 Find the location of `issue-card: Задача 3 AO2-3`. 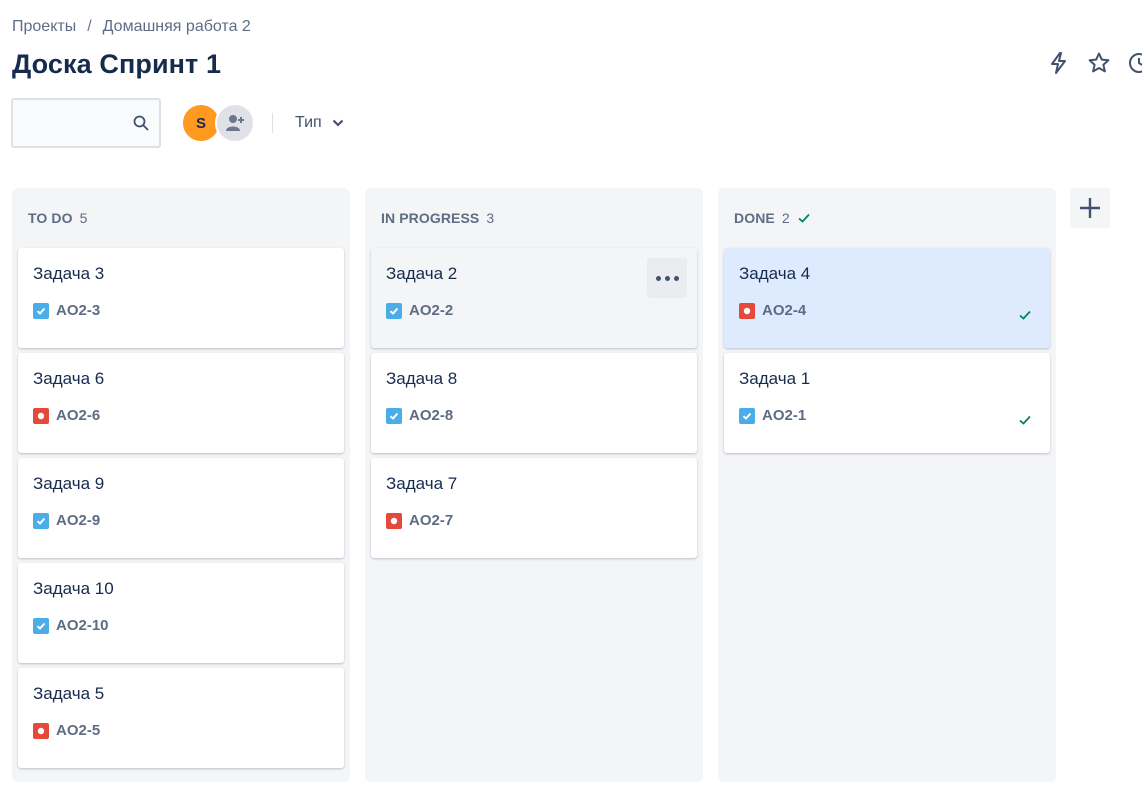

issue-card: Задача 3 AO2-3 is located at coordinates (181, 298).